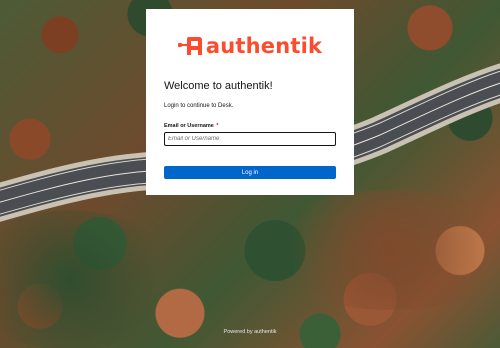 This screenshot has width=500, height=348. I want to click on page-subtitle: Login to continue to Desk., so click(199, 106).